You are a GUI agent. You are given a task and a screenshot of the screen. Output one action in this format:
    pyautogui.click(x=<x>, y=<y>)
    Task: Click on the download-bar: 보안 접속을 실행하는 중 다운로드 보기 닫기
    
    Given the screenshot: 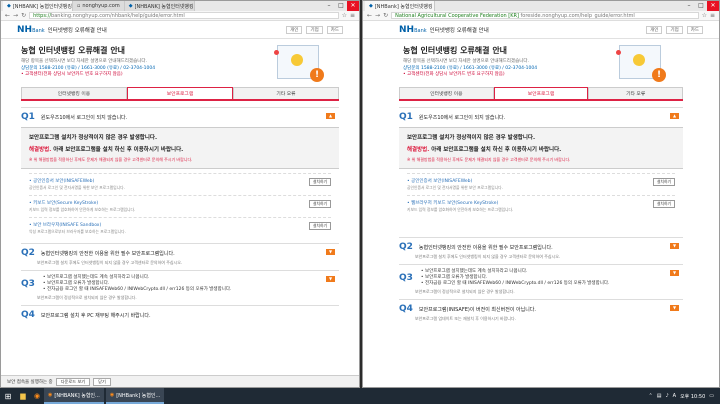 What is the action you would take?
    pyautogui.click(x=180, y=381)
    